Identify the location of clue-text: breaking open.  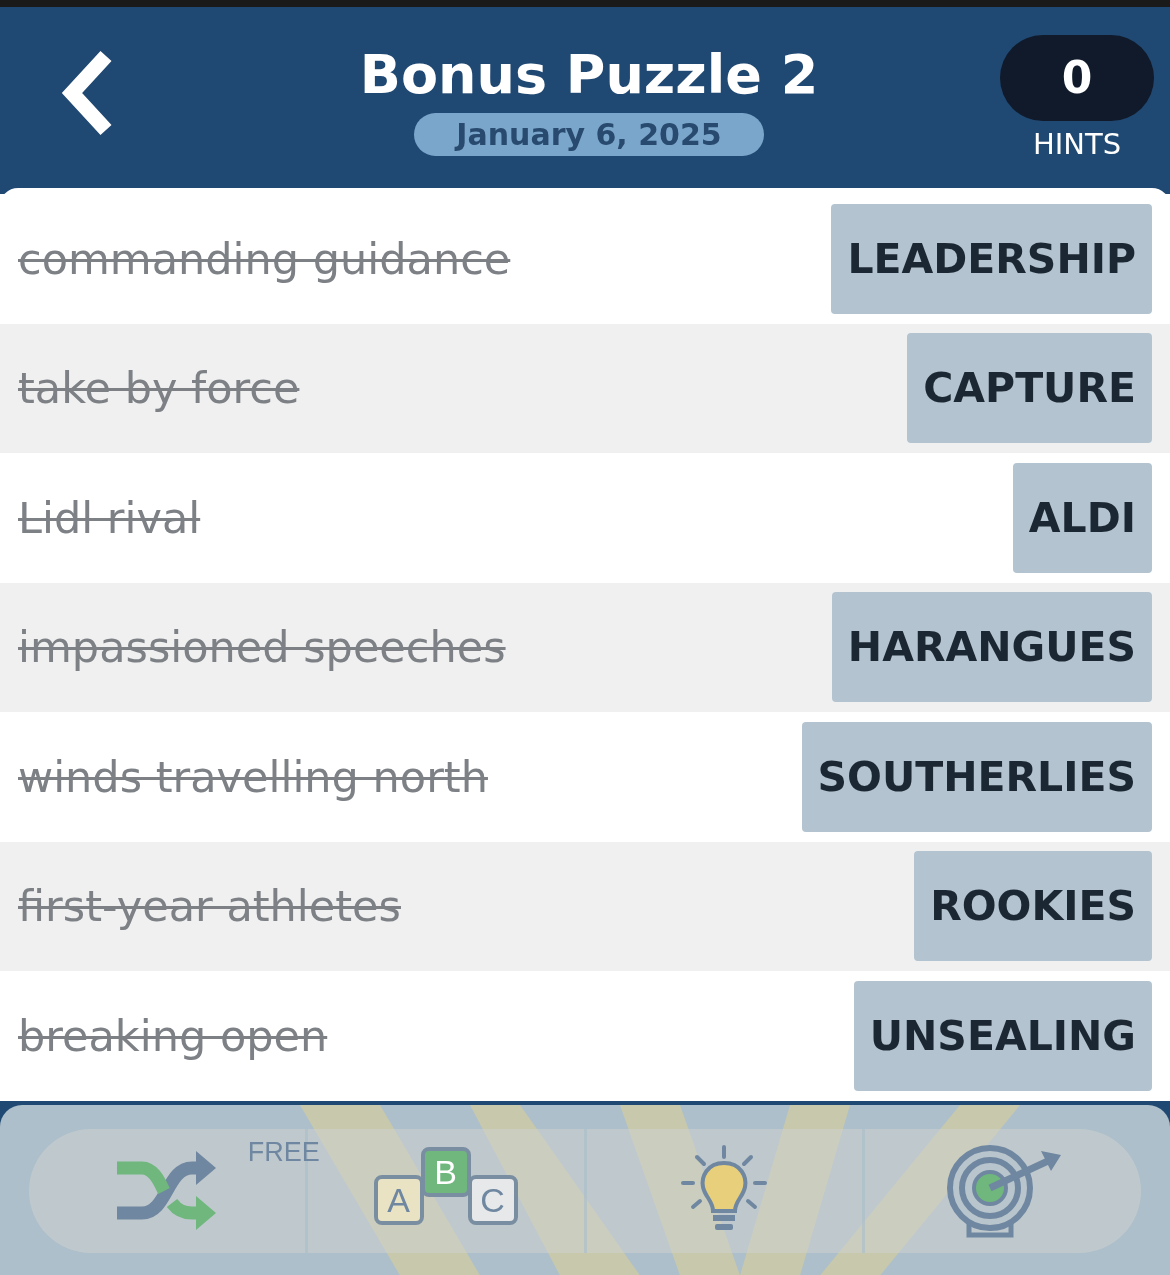
(173, 1035).